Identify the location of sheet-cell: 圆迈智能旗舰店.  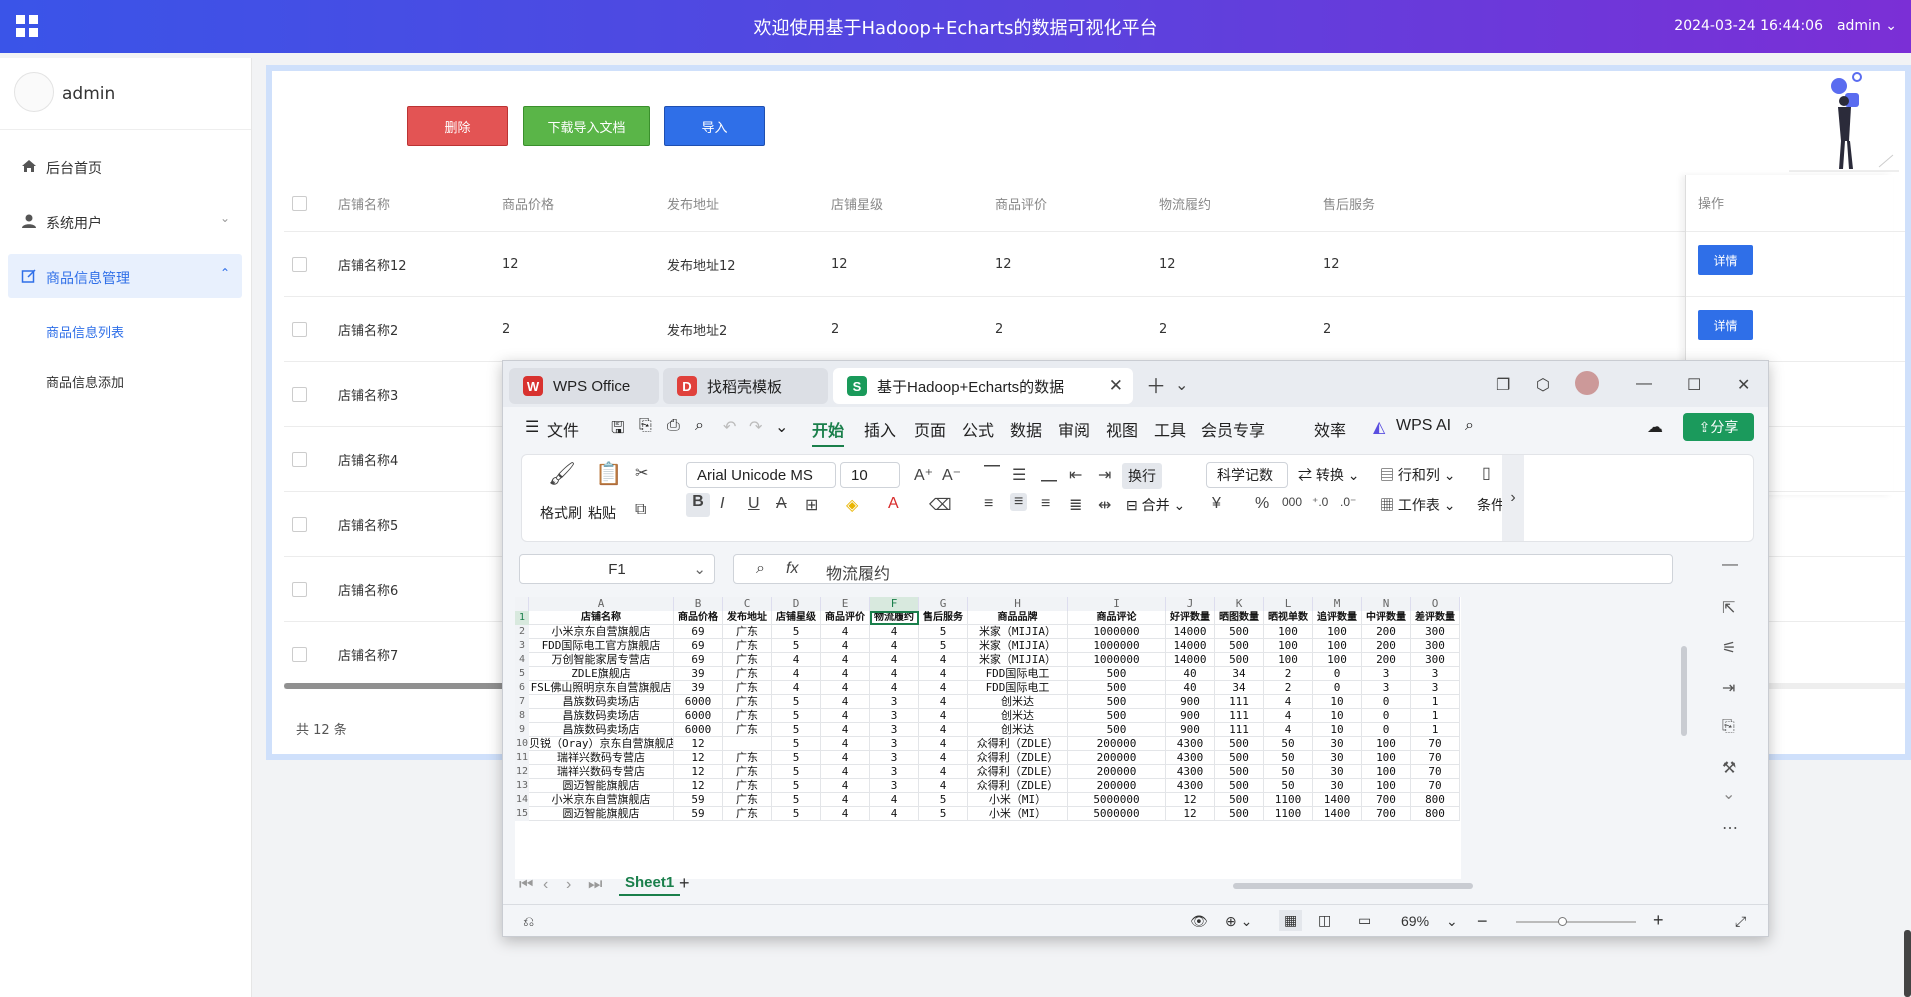
(601, 814).